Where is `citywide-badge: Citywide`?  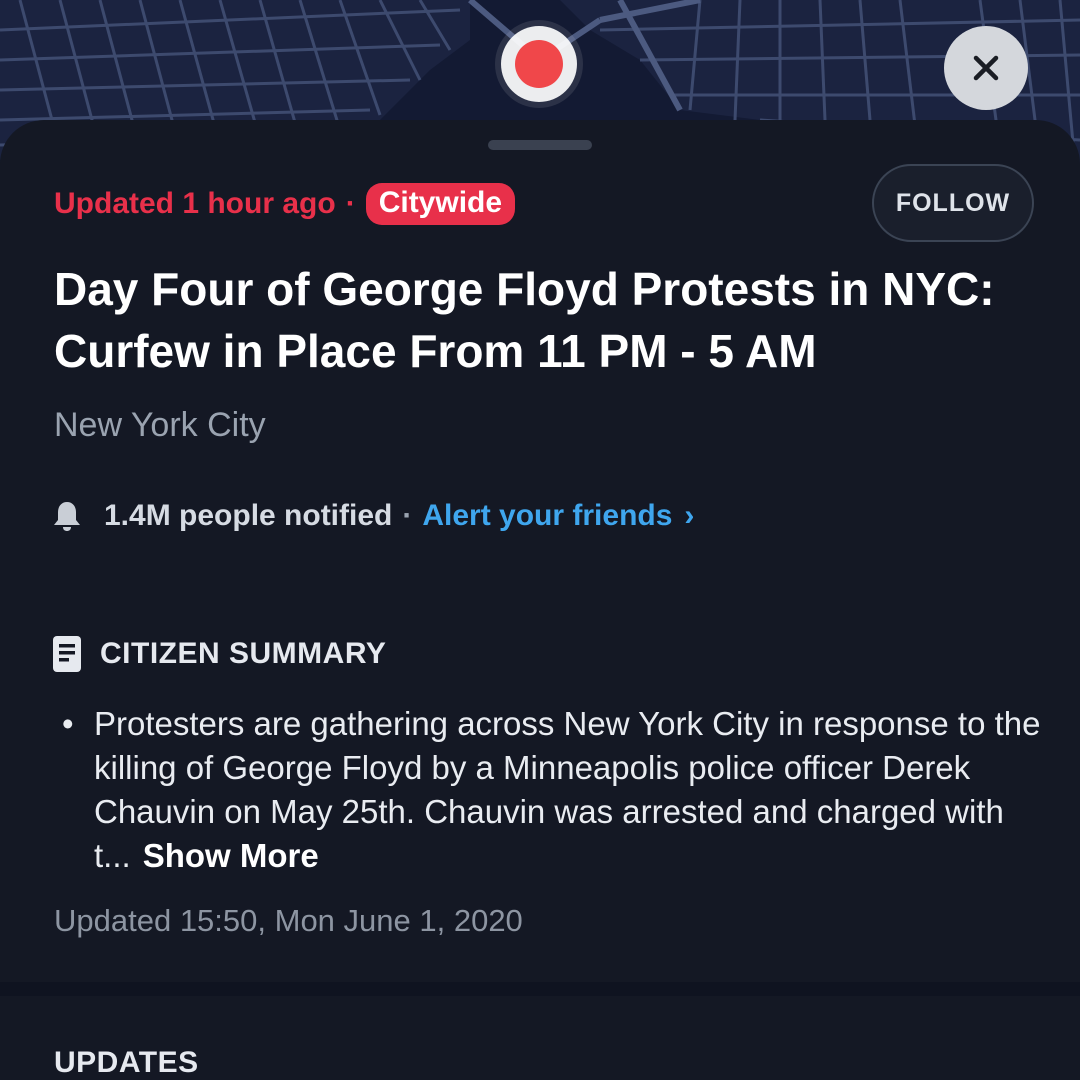
citywide-badge: Citywide is located at coordinates (440, 204).